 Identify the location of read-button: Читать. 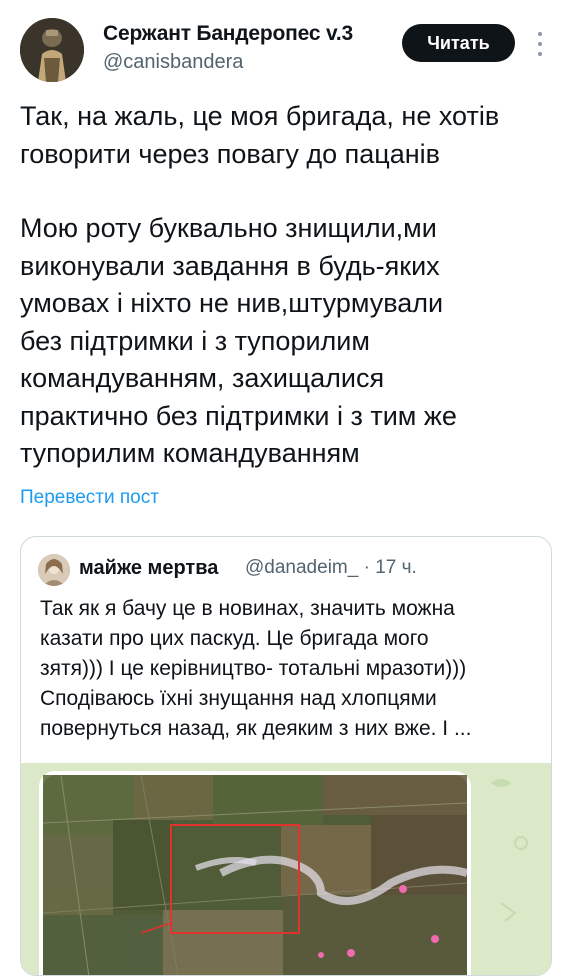
(458, 43).